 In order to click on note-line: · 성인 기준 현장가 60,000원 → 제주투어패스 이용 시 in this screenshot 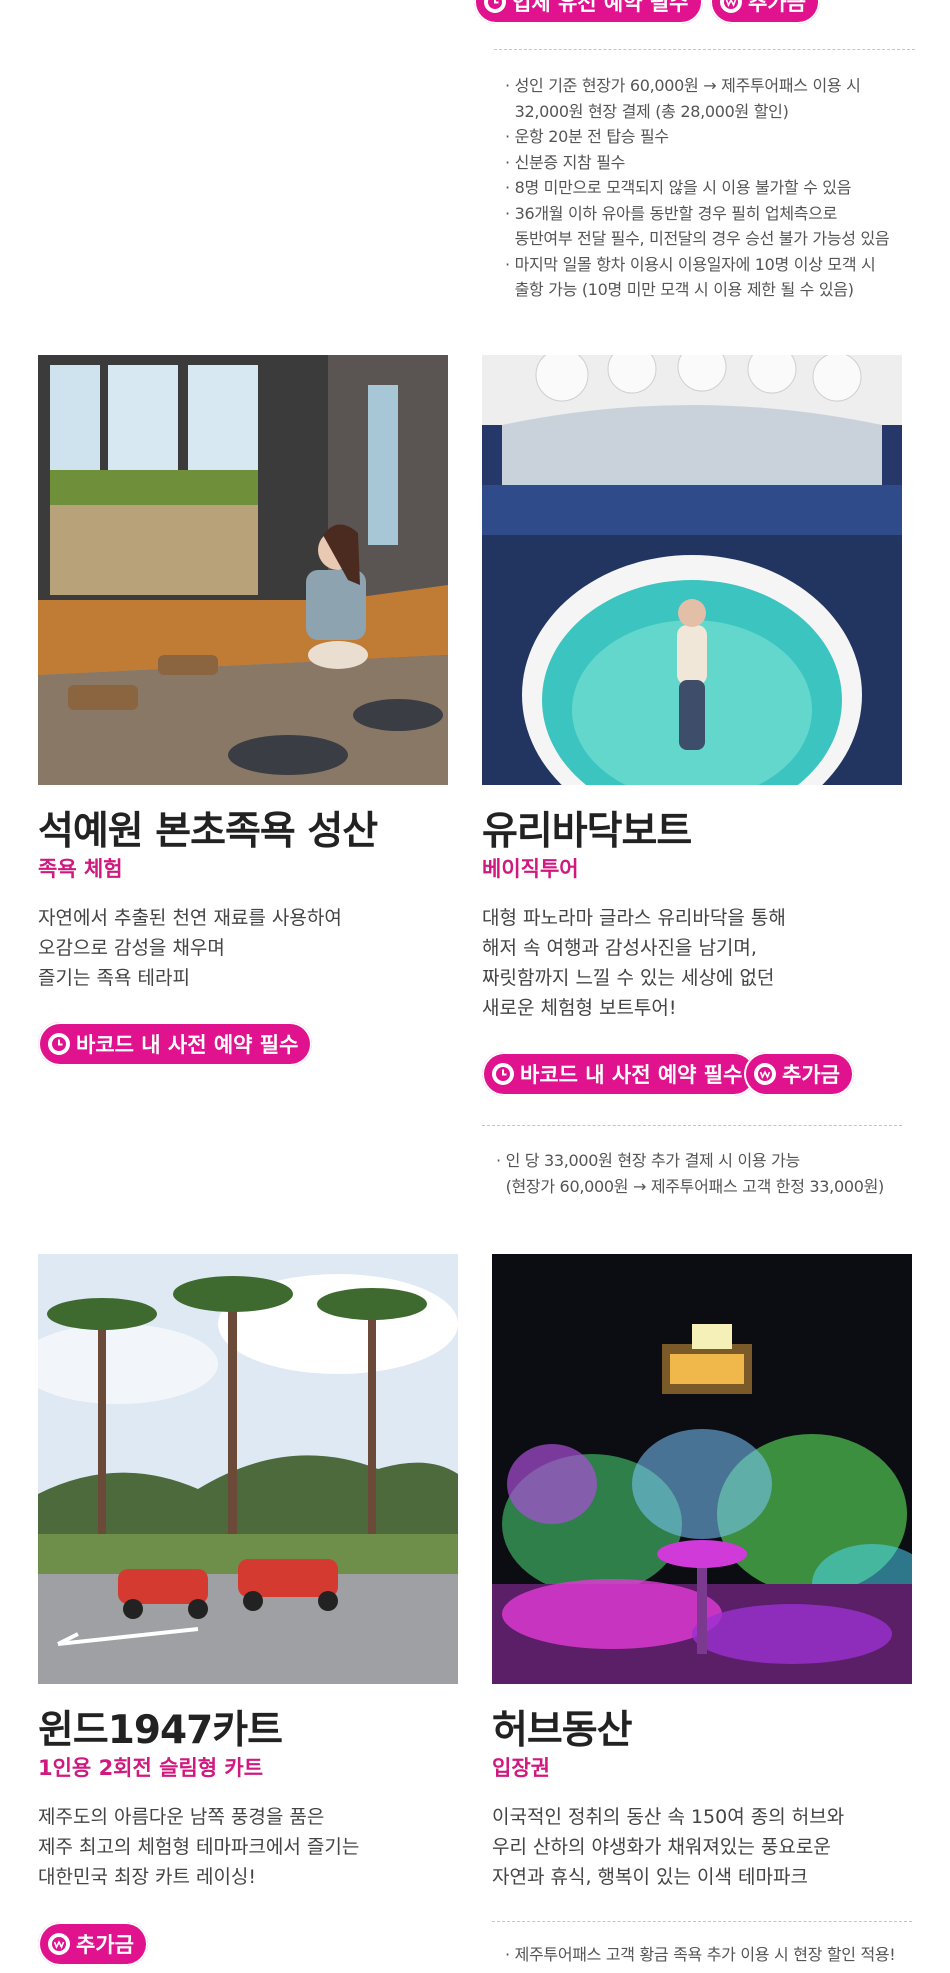, I will do `click(683, 85)`.